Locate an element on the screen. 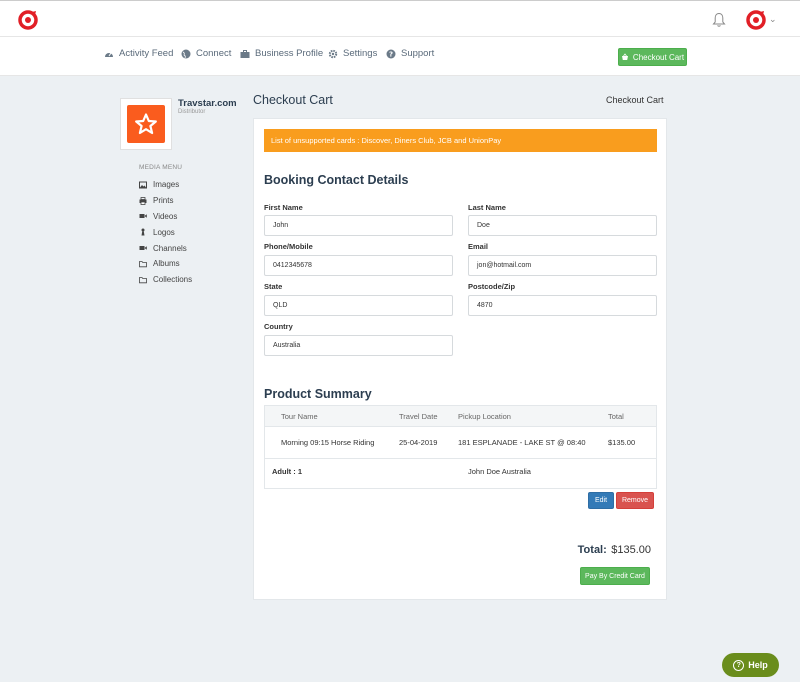 Image resolution: width=800 pixels, height=682 pixels. media-item-label: Videos is located at coordinates (165, 216).